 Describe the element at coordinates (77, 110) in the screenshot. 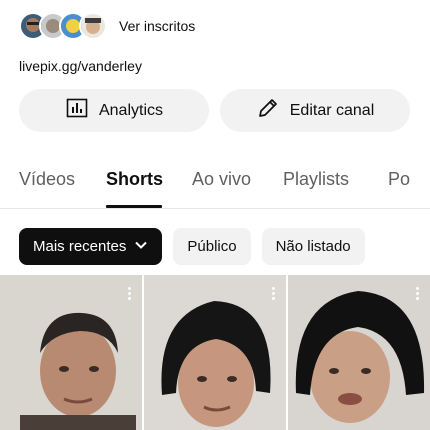

I see `analytics-icon` at that location.